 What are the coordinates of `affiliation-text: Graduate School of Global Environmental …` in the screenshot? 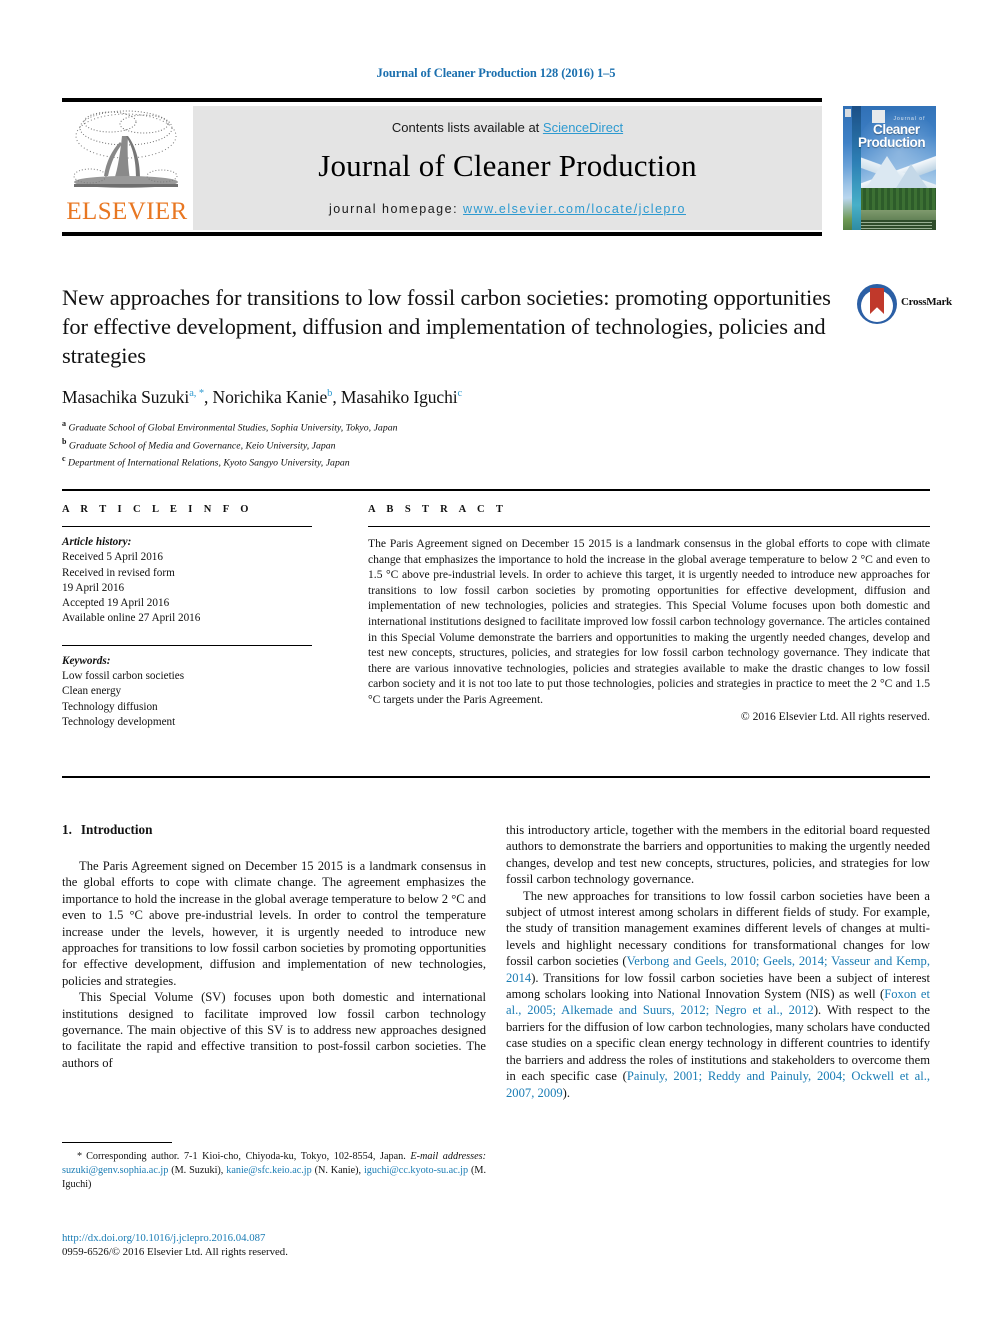 It's located at (233, 428).